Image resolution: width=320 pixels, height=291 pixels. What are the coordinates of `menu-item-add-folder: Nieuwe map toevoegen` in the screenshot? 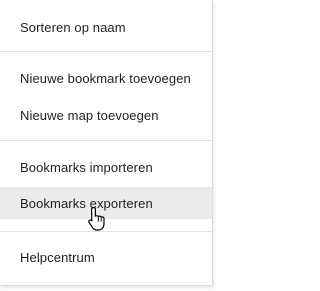 It's located at (106, 115).